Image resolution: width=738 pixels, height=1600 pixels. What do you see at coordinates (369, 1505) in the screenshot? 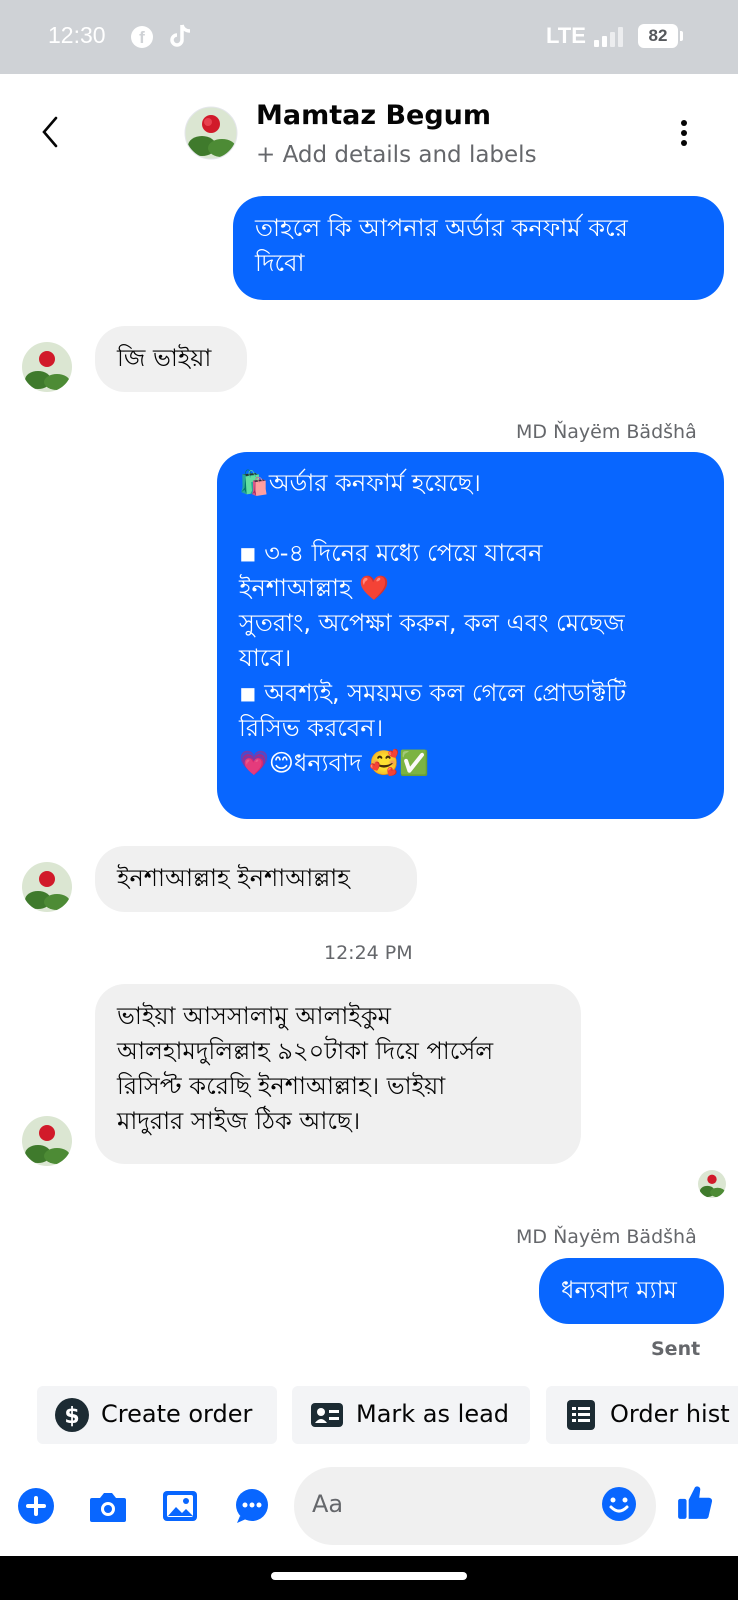
I see `message-composer: Aa` at bounding box center [369, 1505].